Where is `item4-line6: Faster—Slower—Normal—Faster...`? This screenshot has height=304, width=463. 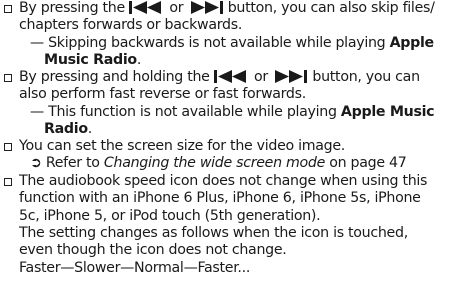 item4-line6: Faster—Slower—Normal—Faster... is located at coordinates (135, 268).